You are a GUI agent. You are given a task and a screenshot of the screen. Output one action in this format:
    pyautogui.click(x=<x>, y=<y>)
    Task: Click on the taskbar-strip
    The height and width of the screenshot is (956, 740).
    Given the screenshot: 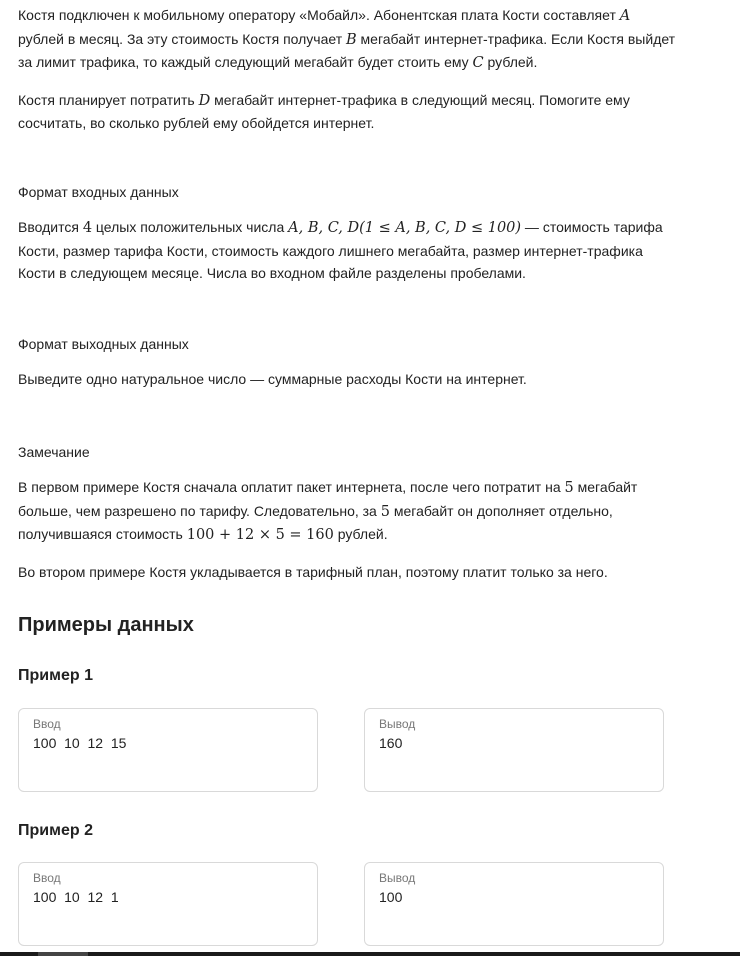 What is the action you would take?
    pyautogui.click(x=370, y=954)
    